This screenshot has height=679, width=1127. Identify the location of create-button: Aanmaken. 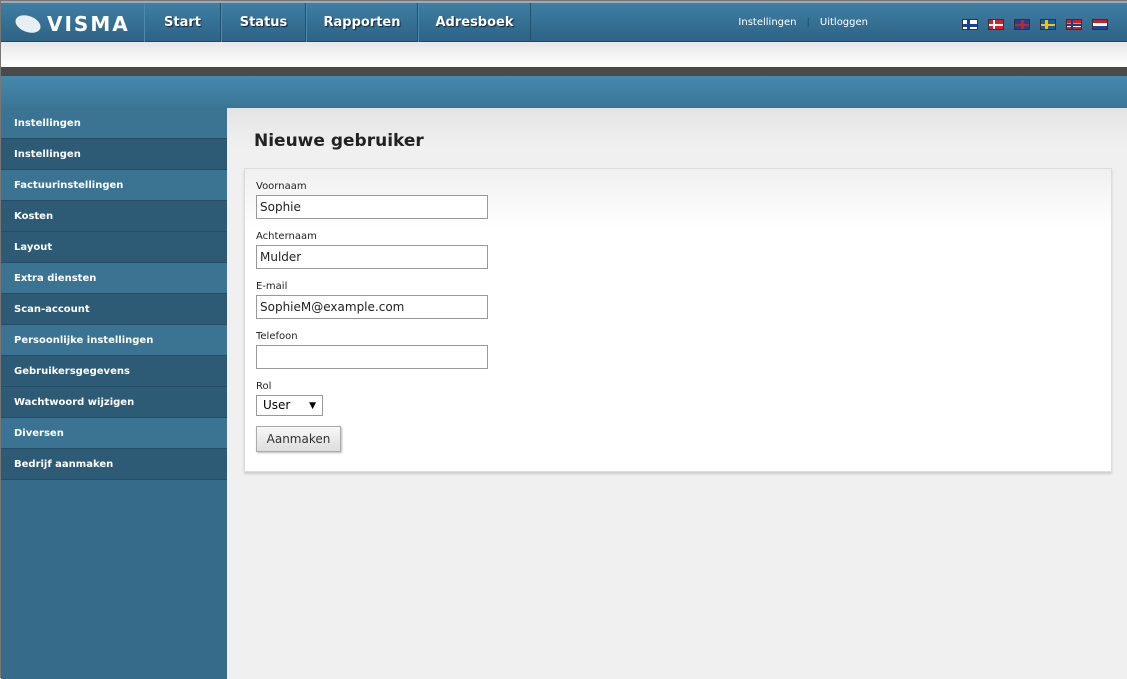
(298, 439).